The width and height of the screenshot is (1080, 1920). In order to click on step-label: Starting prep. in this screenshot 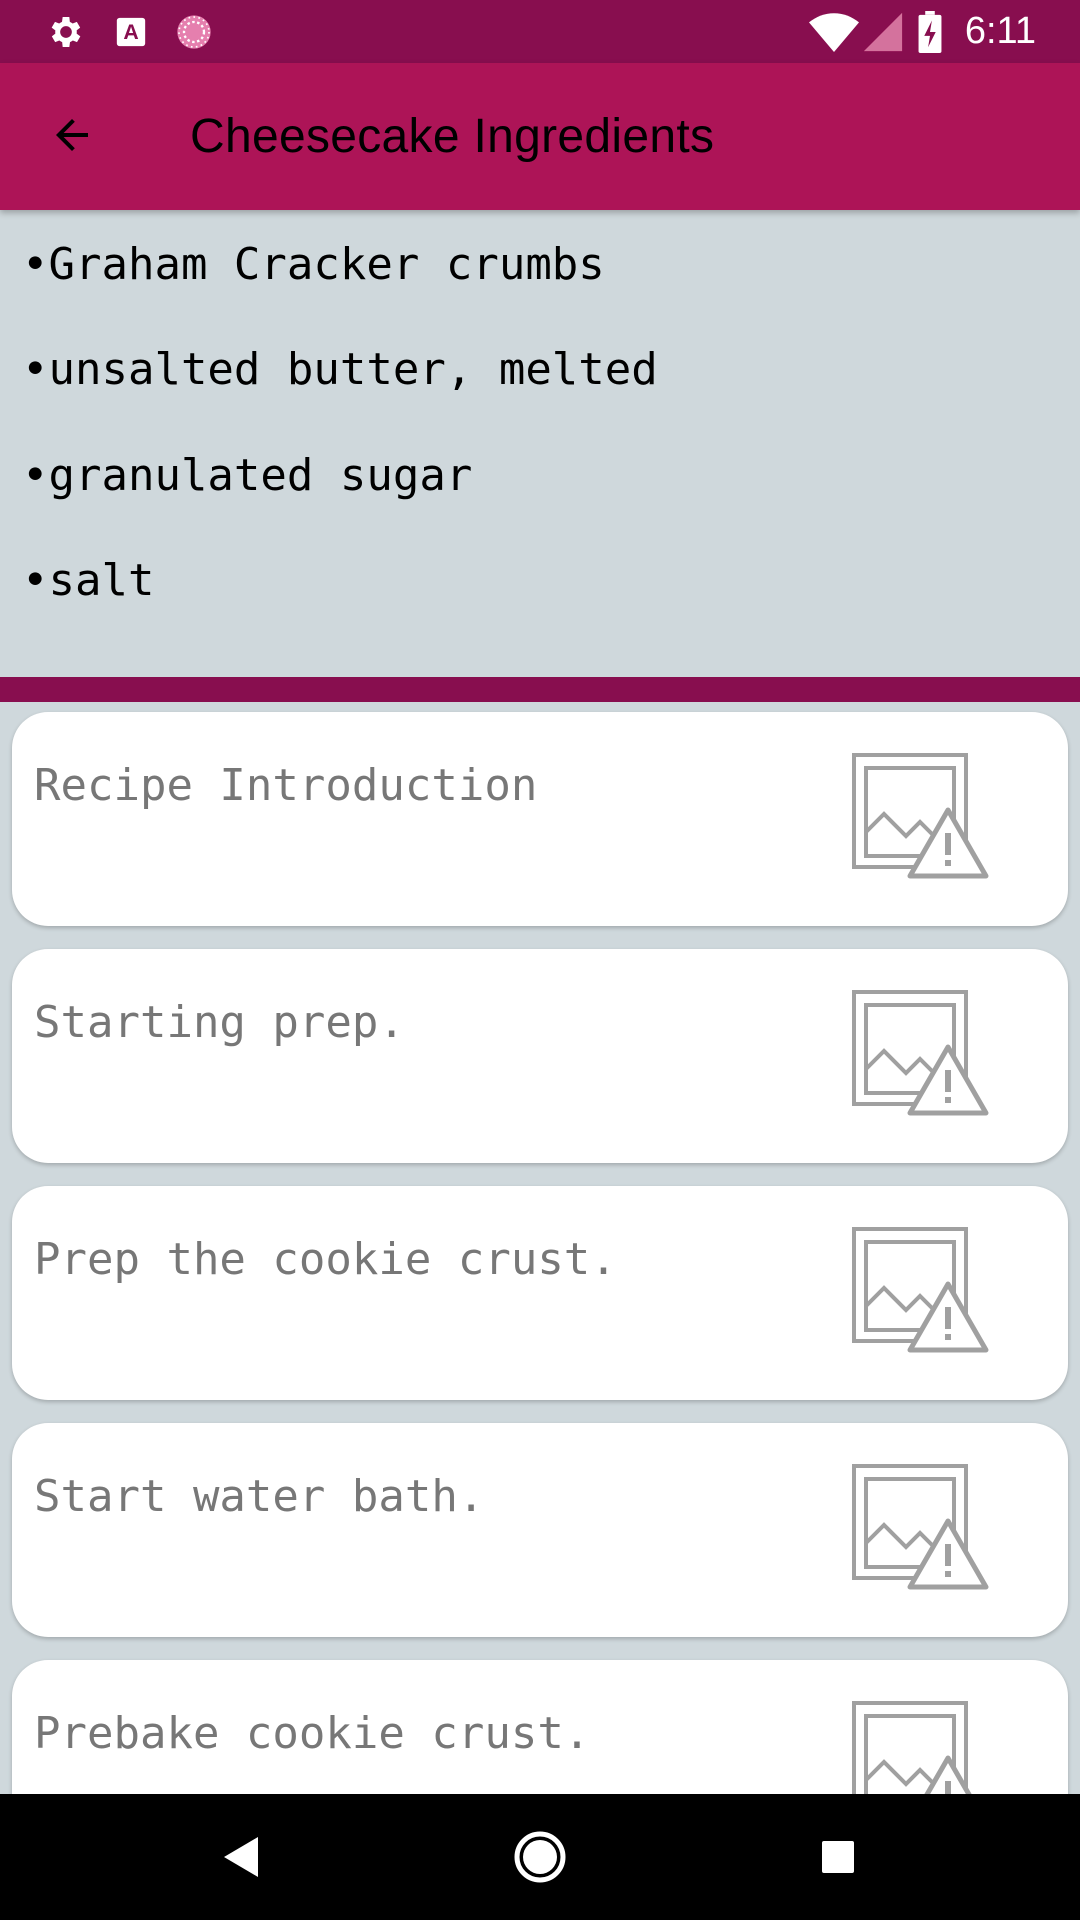, I will do `click(219, 1022)`.